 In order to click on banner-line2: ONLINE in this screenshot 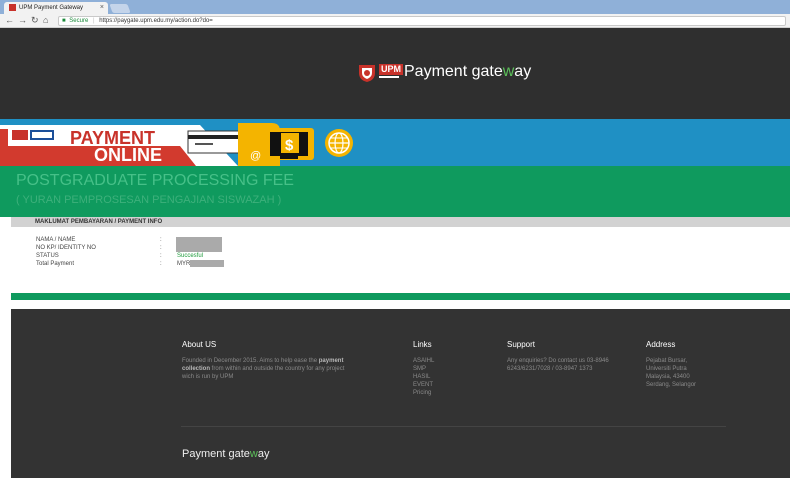, I will do `click(128, 155)`.